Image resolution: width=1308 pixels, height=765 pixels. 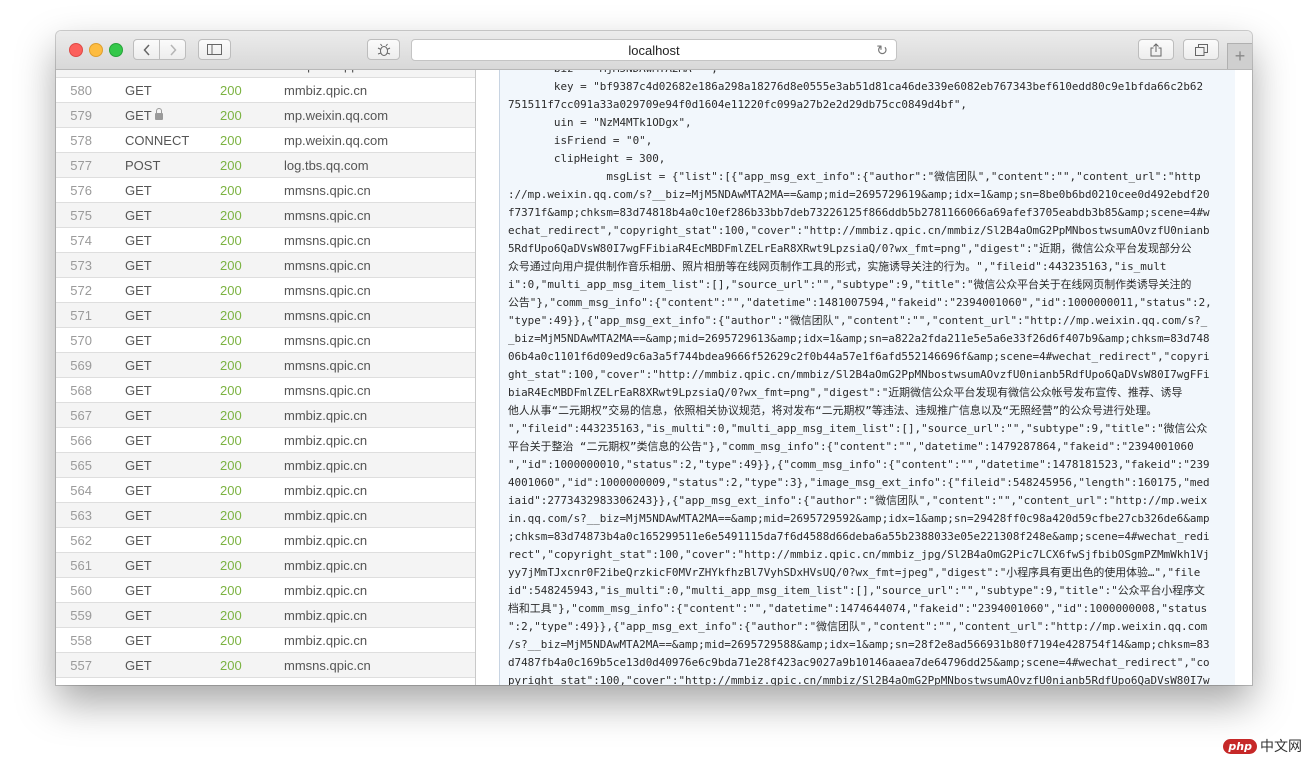 What do you see at coordinates (265, 265) in the screenshot?
I see `request-row: 573 GET 200 mmsns.qpic.cn` at bounding box center [265, 265].